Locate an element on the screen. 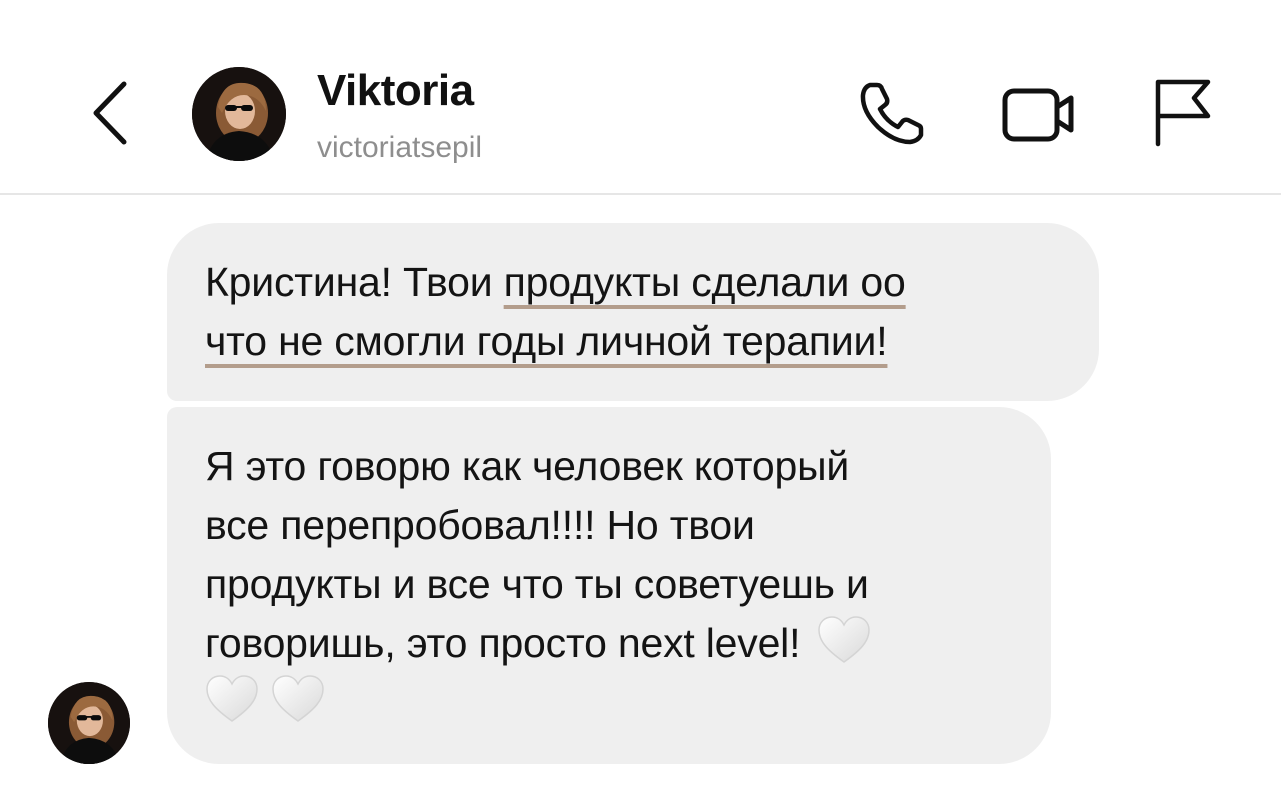  flag-icon is located at coordinates (1183, 113).